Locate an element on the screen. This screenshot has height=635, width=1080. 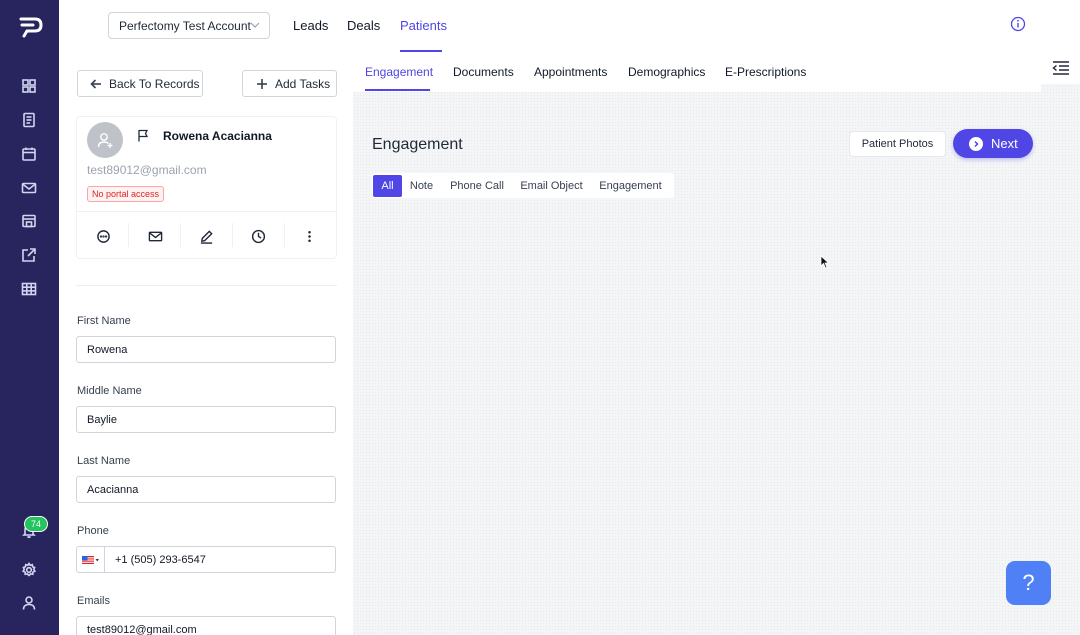
tab-demographics: Demographics is located at coordinates (666, 72).